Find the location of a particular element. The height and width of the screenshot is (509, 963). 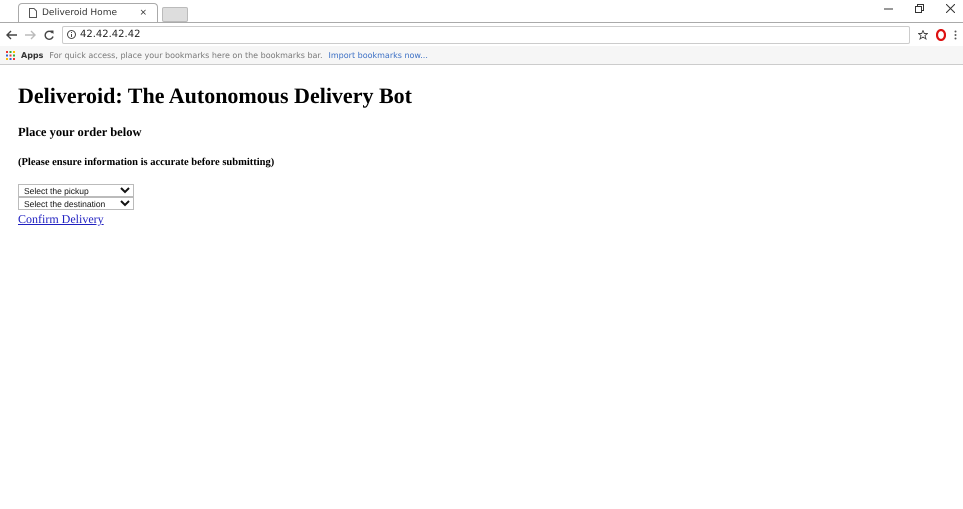

page-icon is located at coordinates (33, 13).